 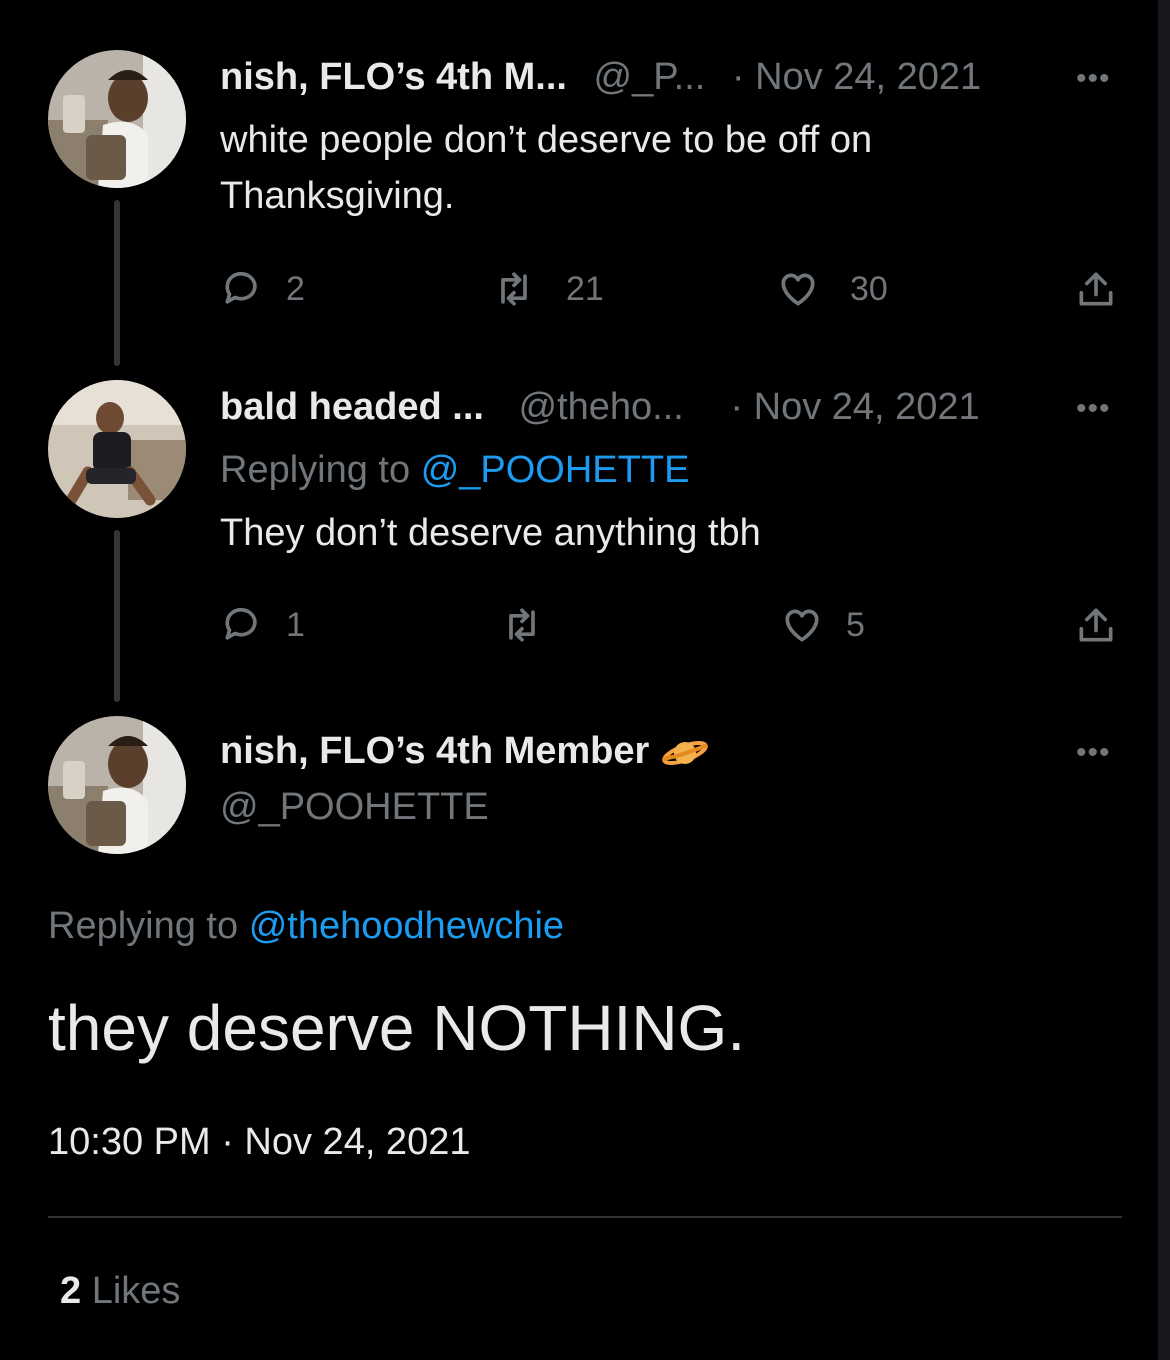 I want to click on likes-stat: 2 Likes, so click(x=120, y=1291).